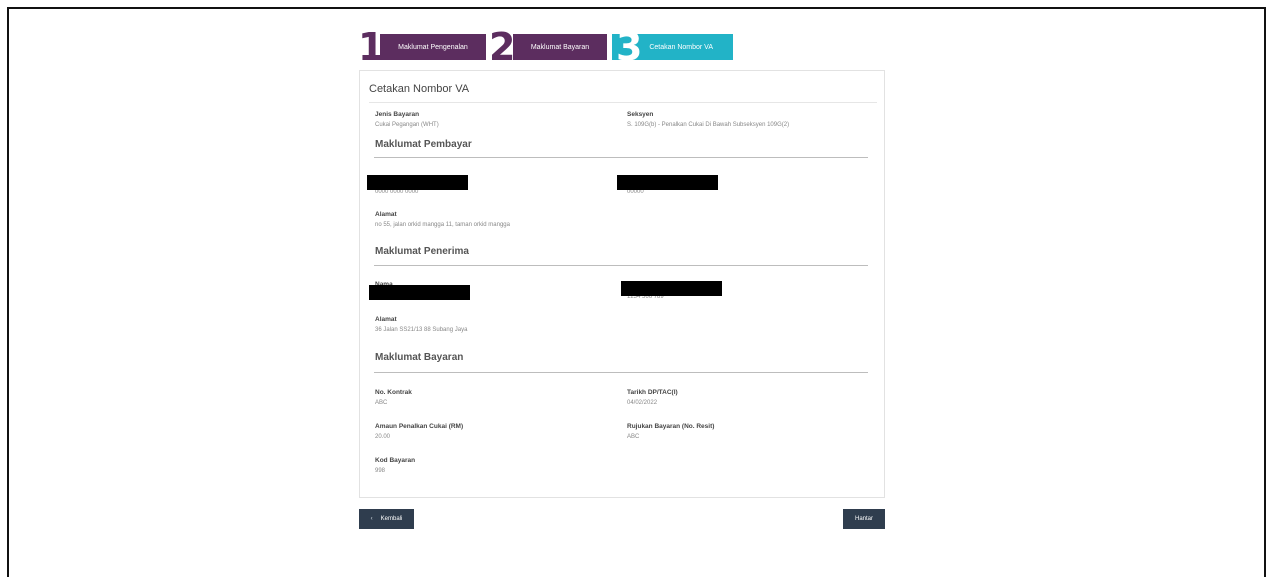 The height and width of the screenshot is (577, 1273). Describe the element at coordinates (560, 47) in the screenshot. I see `step-label: Maklumat Bayaran` at that location.